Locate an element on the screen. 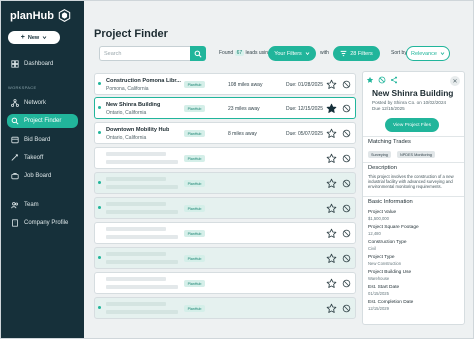  trade-chip: Surveying is located at coordinates (379, 154).